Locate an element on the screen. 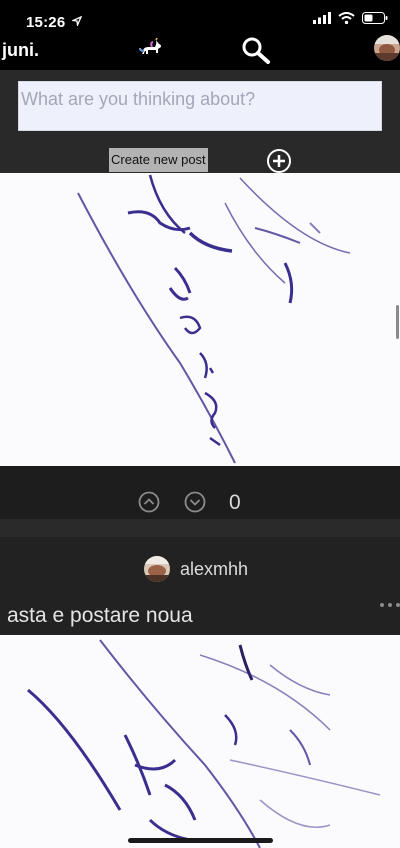 The width and height of the screenshot is (400, 848). status-icons is located at coordinates (350, 18).